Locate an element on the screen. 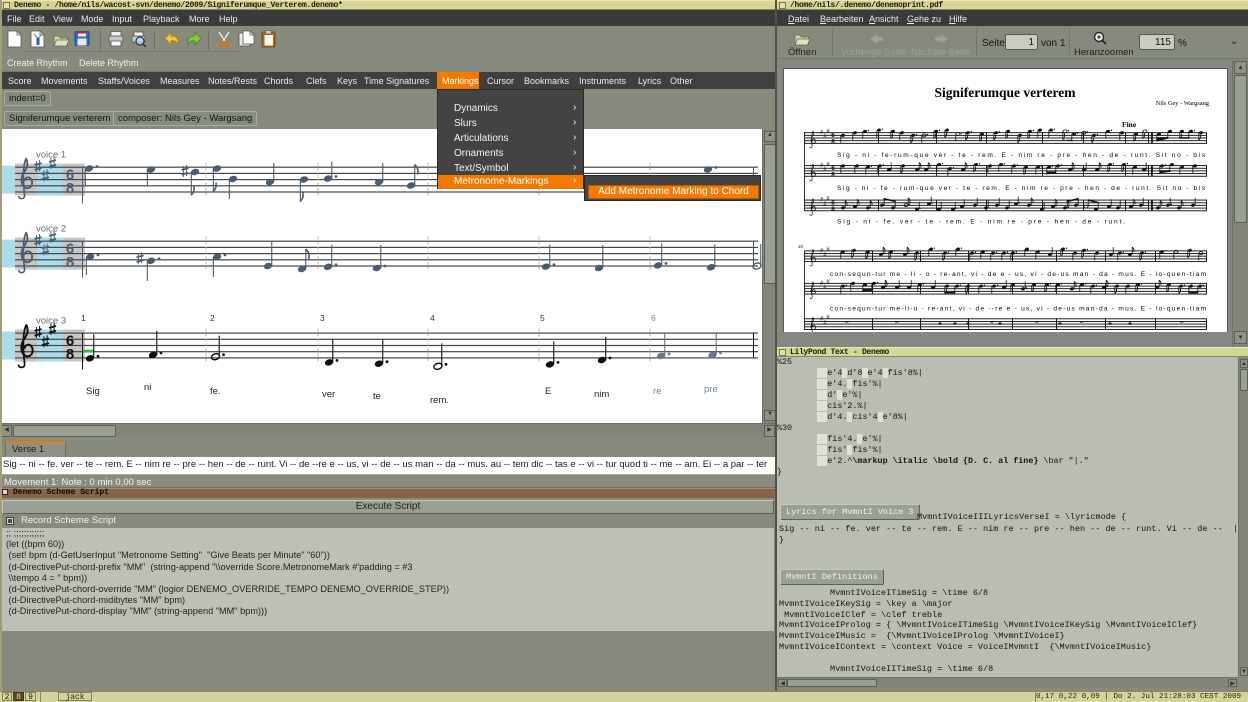 This screenshot has width=1248, height=702. svg-text: fe. is located at coordinates (215, 391).